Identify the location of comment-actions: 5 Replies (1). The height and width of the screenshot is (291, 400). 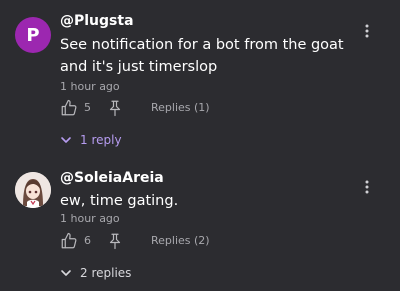
(208, 108).